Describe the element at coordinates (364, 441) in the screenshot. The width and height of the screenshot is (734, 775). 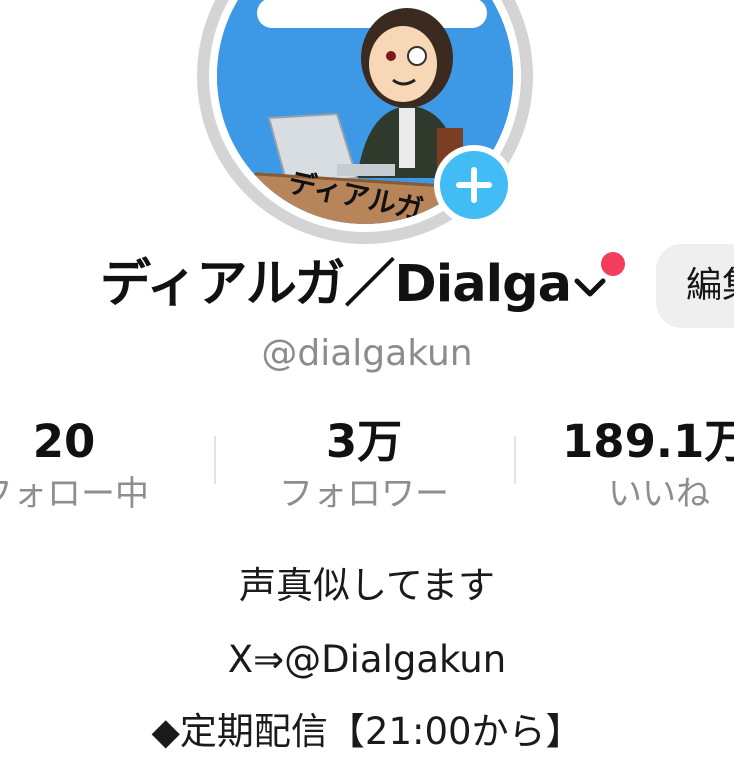
I see `followers-count: 3万` at that location.